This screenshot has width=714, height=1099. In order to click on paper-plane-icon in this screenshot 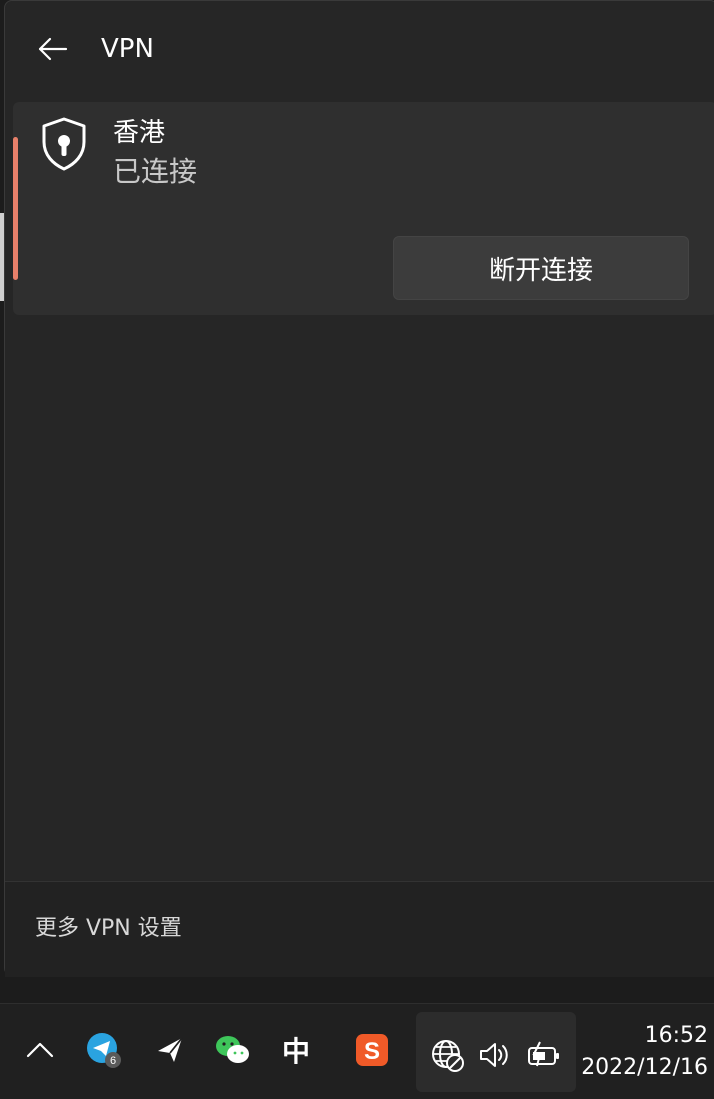, I will do `click(170, 1049)`.